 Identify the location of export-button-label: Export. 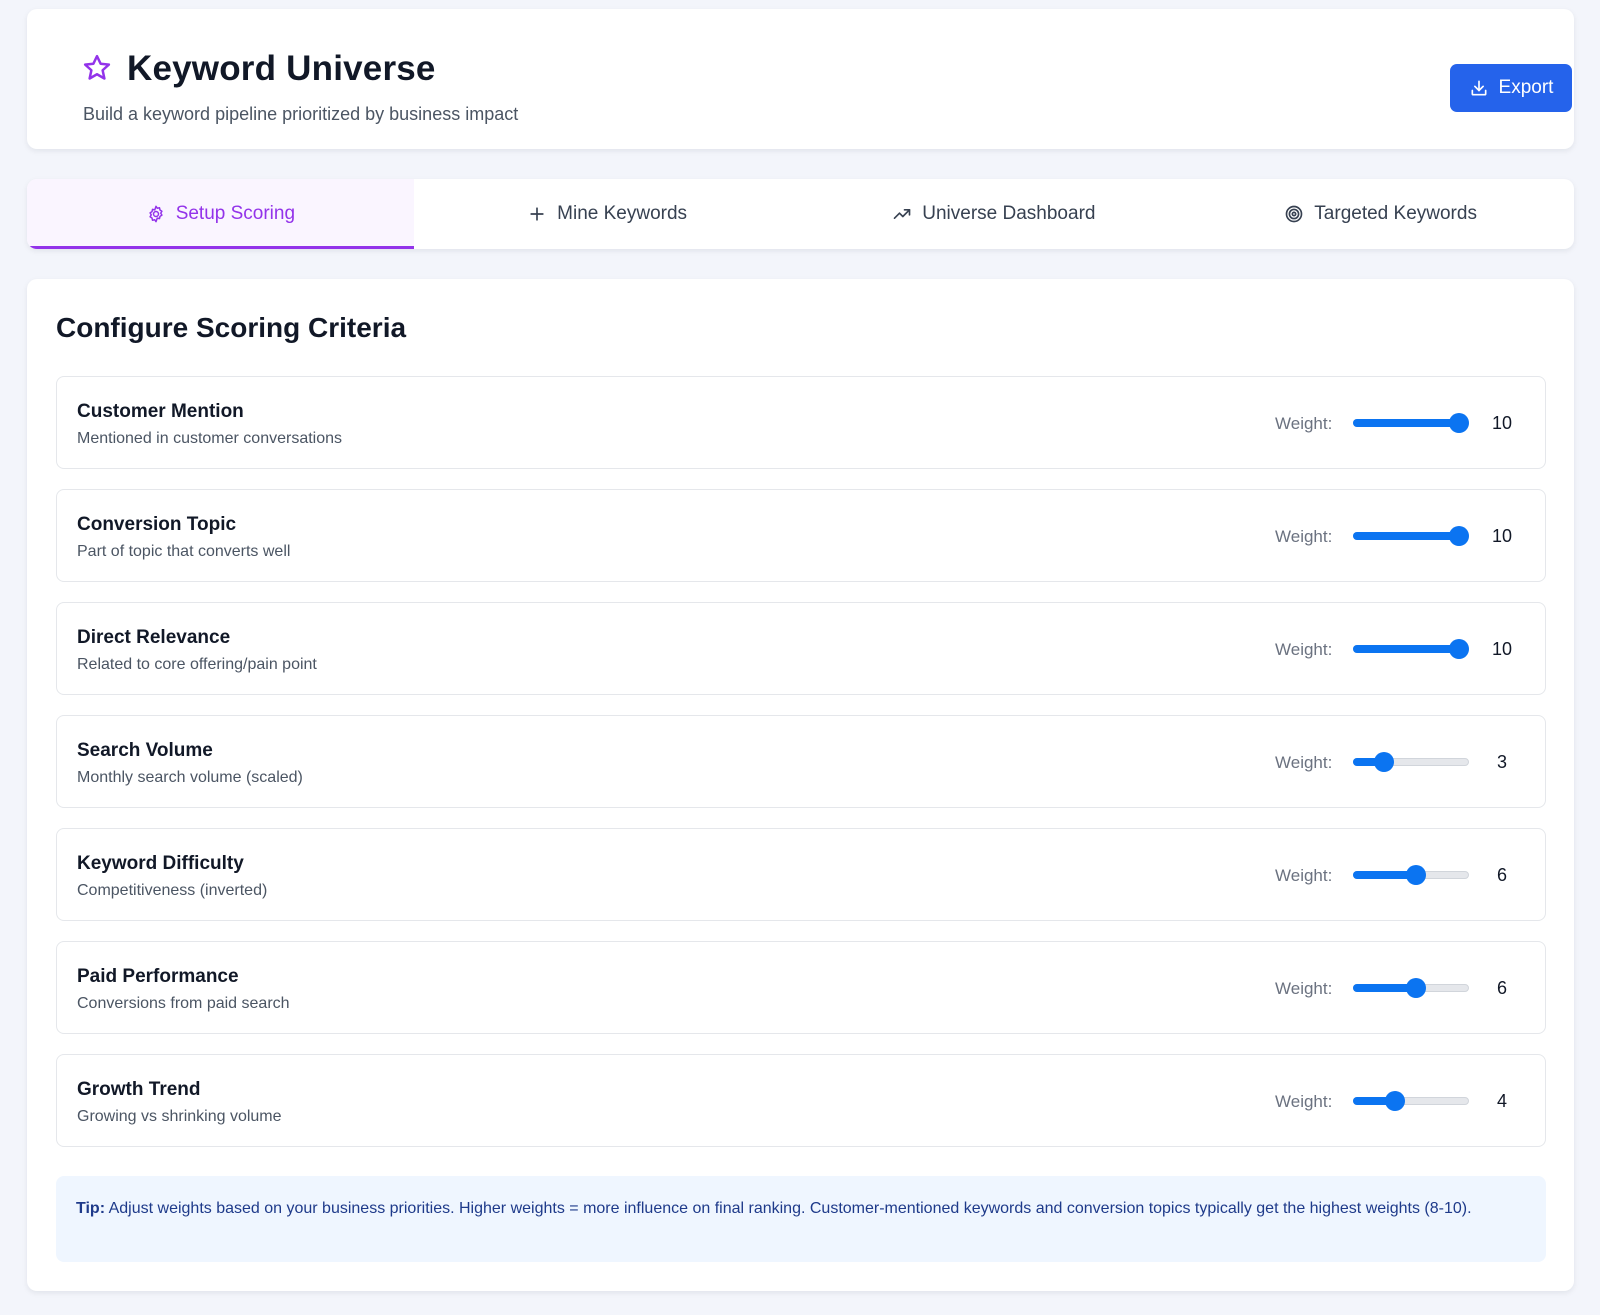
(1526, 87).